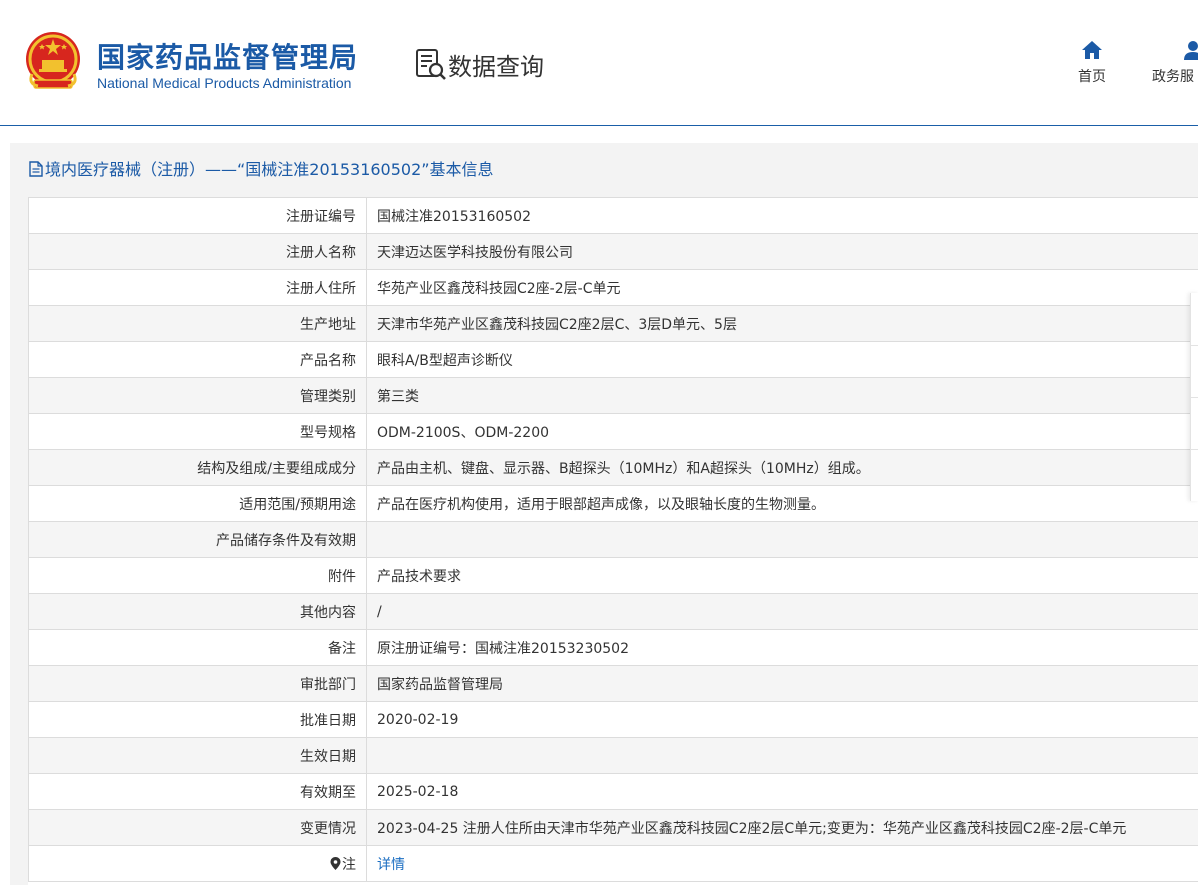  I want to click on document-icon, so click(36, 169).